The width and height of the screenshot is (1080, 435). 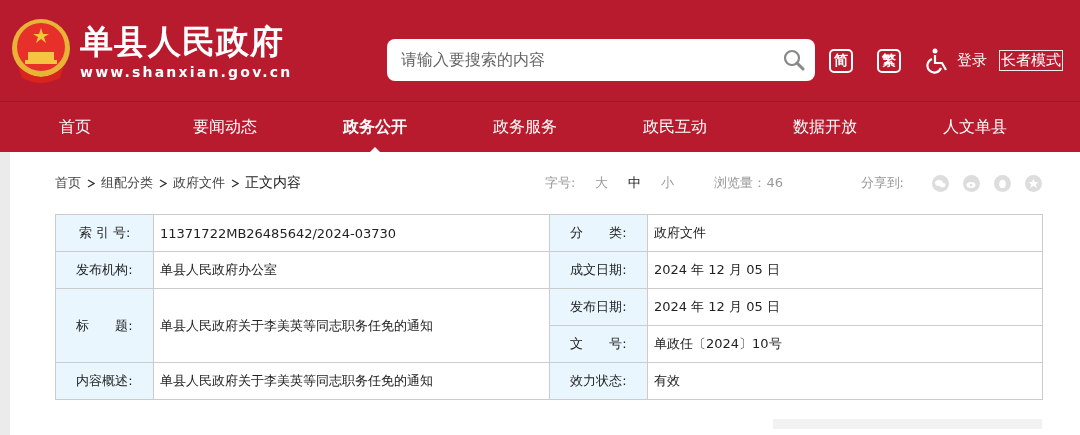 What do you see at coordinates (105, 381) in the screenshot?
I see `field-label: 内容概述:` at bounding box center [105, 381].